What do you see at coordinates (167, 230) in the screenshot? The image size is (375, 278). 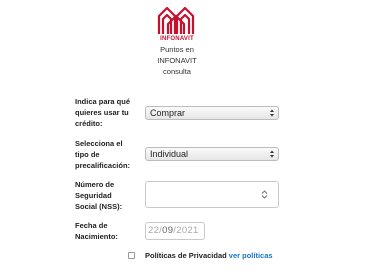 I see `birth-date-month: 09` at bounding box center [167, 230].